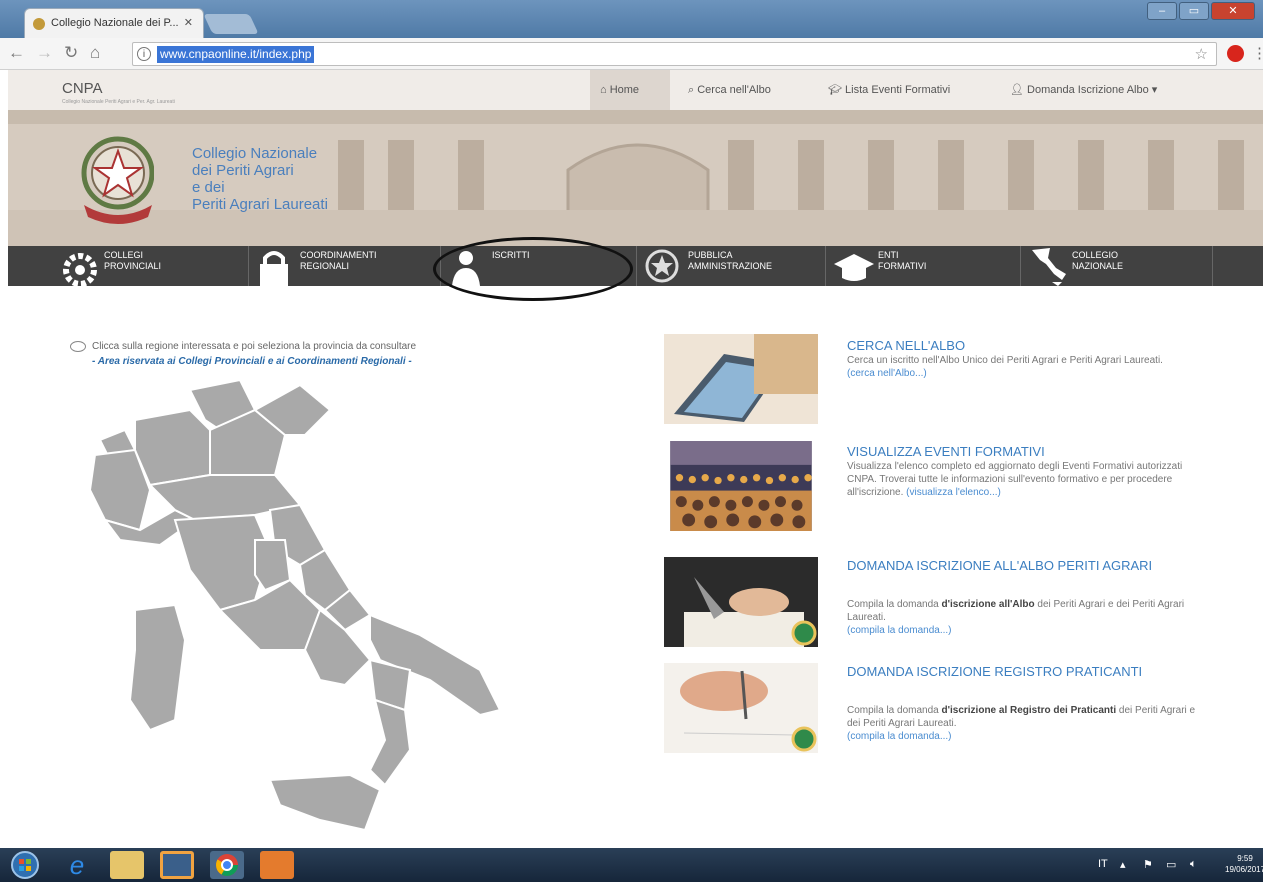  I want to click on reload-icon: ↻, so click(71, 53).